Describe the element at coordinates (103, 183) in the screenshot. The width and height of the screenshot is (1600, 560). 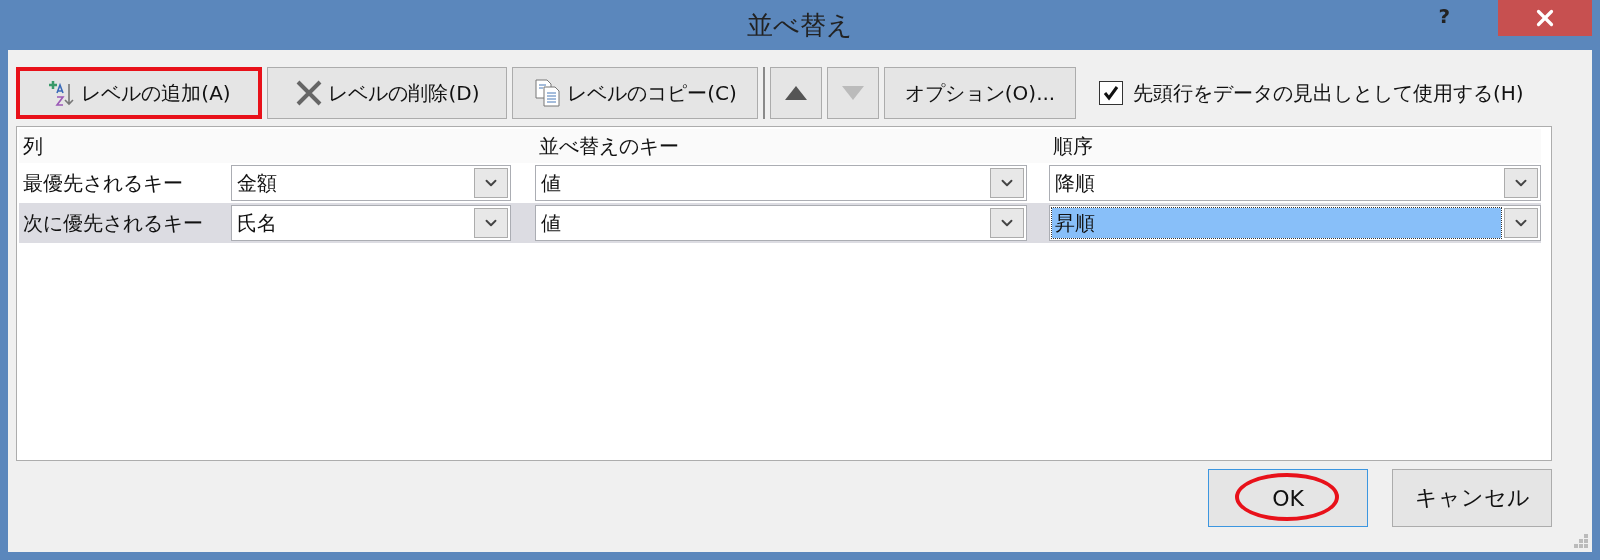
I see `row-label: 最優先されるキー` at that location.